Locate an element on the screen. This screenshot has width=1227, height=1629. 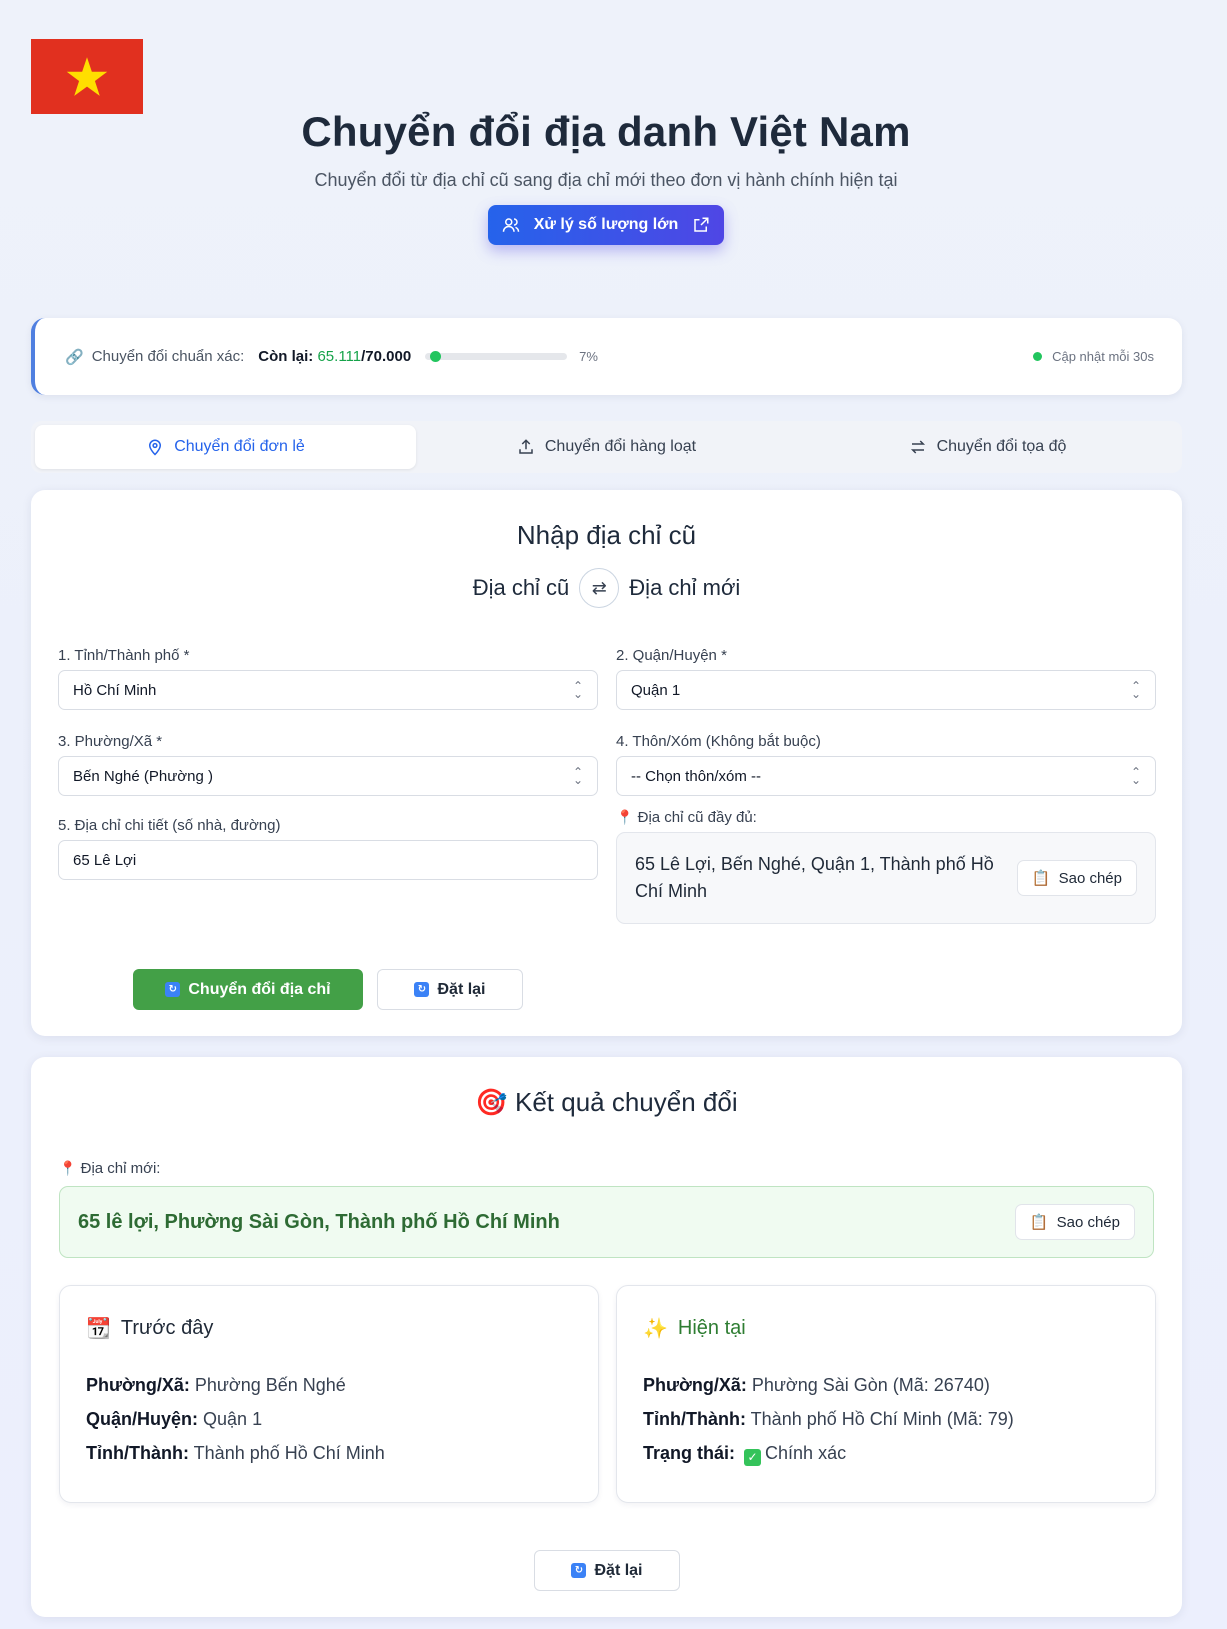
detail-input: 65 Lê Lợi is located at coordinates (328, 860).